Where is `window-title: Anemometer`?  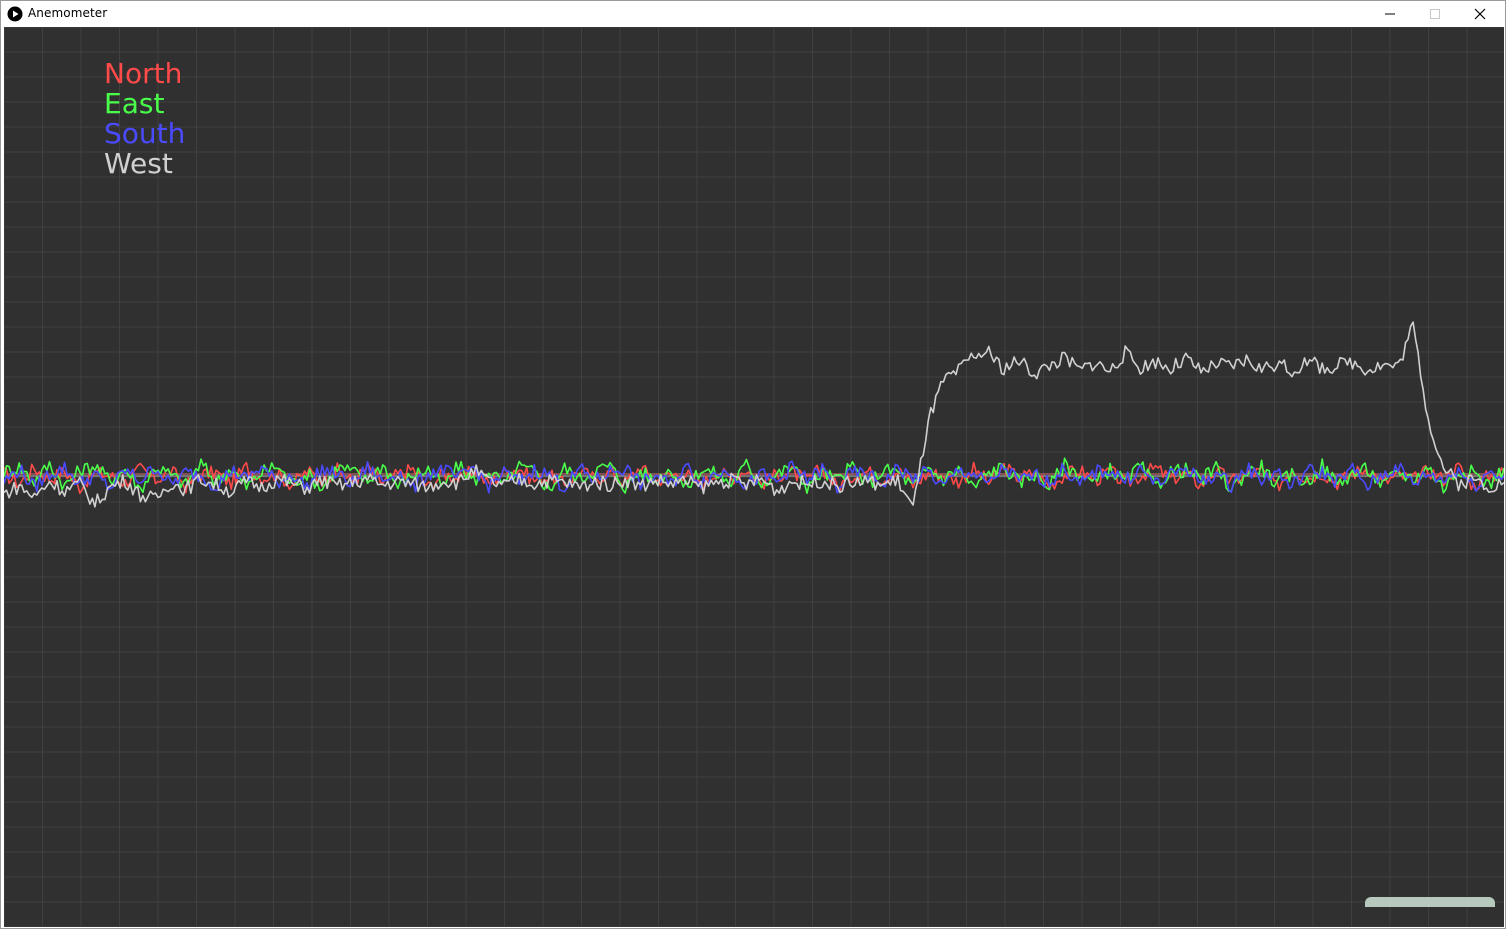
window-title: Anemometer is located at coordinates (68, 13).